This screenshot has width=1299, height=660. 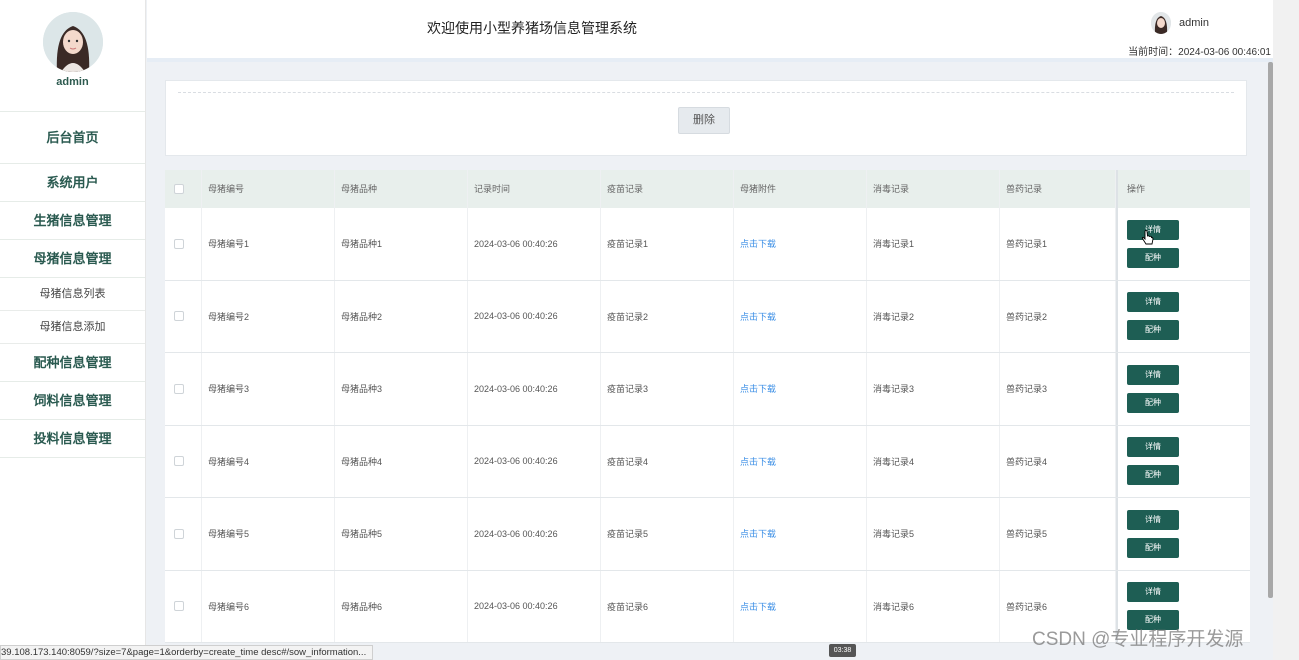 What do you see at coordinates (933, 316) in the screenshot?
I see `disinfect-cell: 消毒记录2` at bounding box center [933, 316].